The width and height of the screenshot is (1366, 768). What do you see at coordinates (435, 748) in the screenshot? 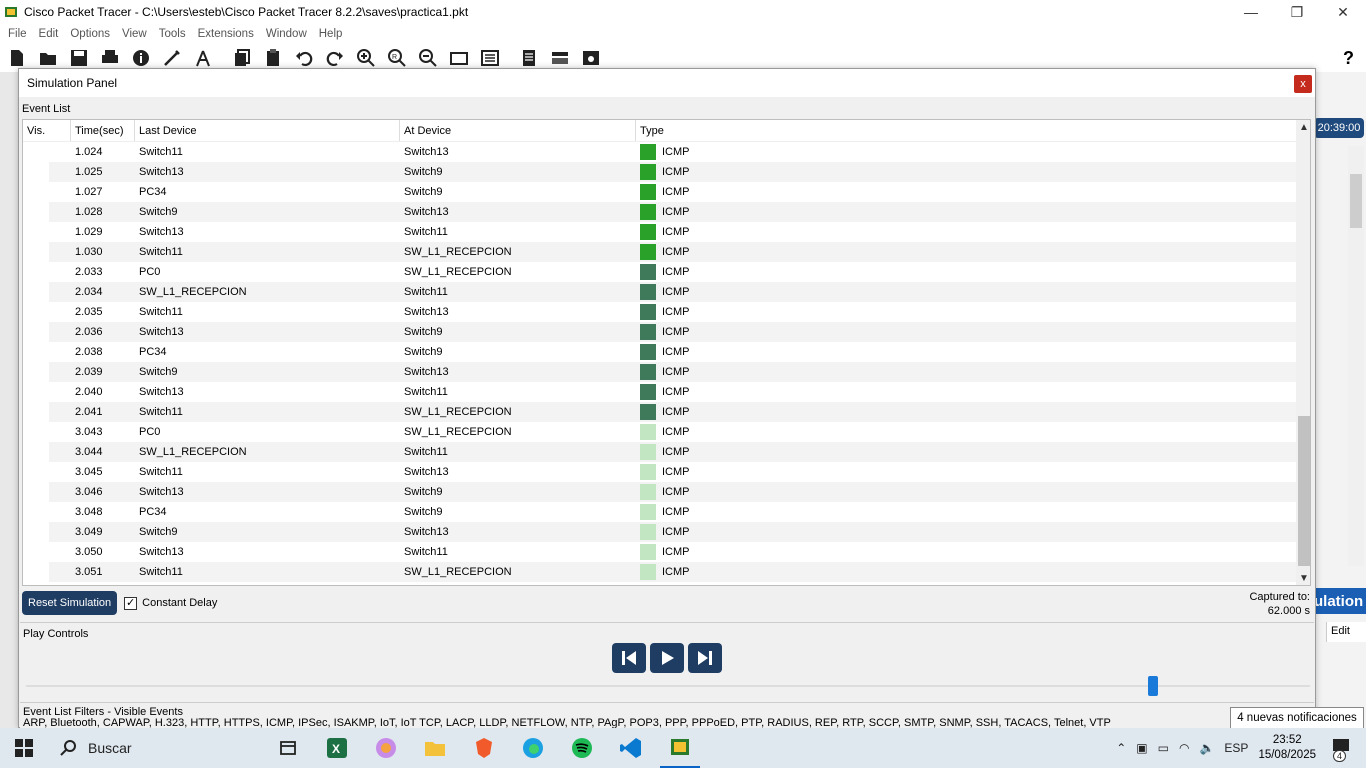
I see `file-explorer-icon` at bounding box center [435, 748].